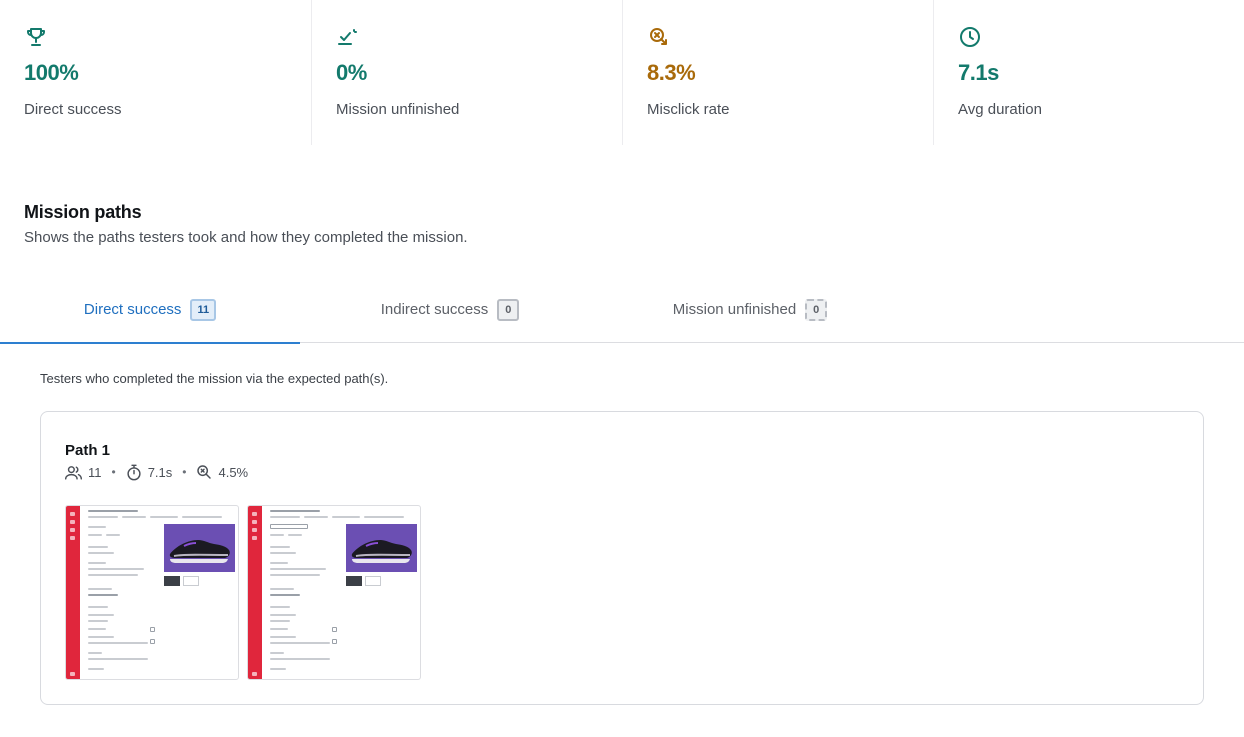 The height and width of the screenshot is (737, 1244). Describe the element at coordinates (203, 309) in the screenshot. I see `tab-count-badge: 11` at that location.